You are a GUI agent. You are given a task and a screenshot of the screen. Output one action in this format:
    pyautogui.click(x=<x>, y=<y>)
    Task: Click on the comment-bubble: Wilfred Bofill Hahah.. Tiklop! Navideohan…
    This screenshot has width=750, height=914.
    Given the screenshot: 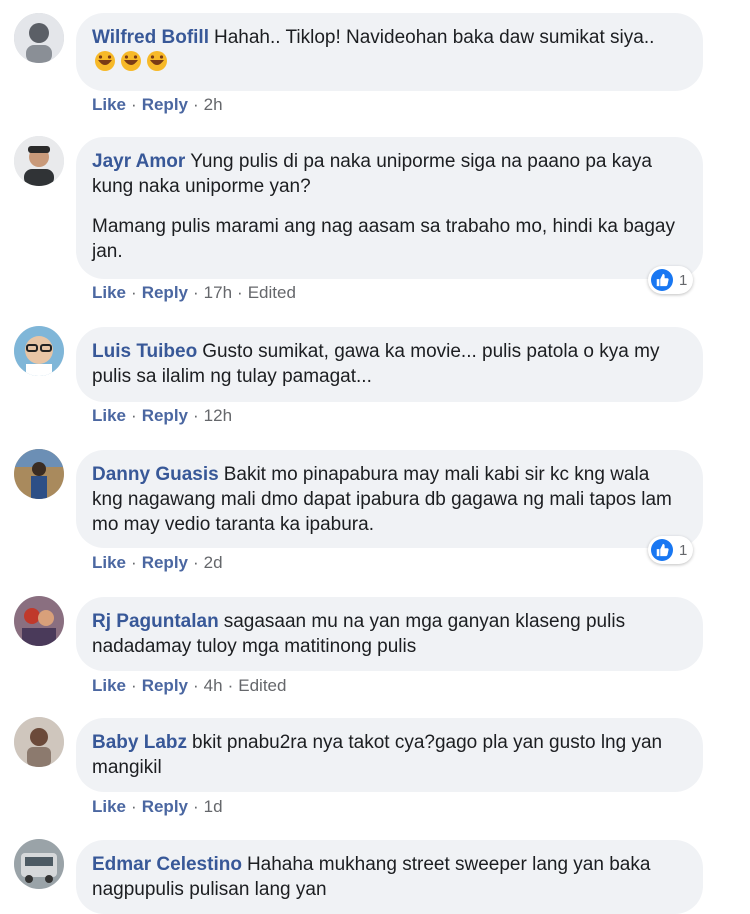 What is the action you would take?
    pyautogui.click(x=389, y=52)
    